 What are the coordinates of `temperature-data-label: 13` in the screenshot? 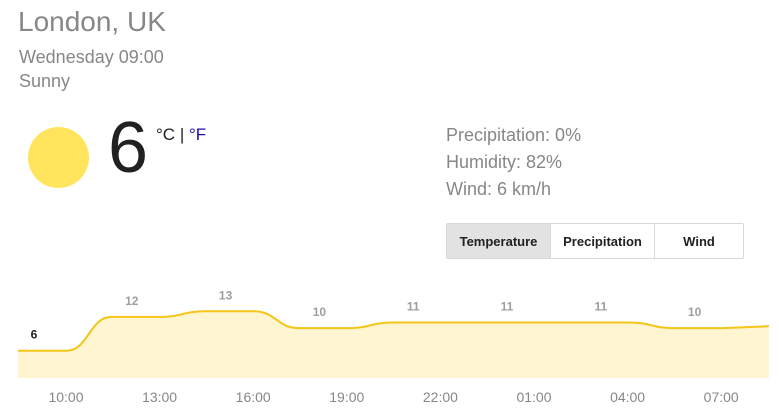 It's located at (226, 295).